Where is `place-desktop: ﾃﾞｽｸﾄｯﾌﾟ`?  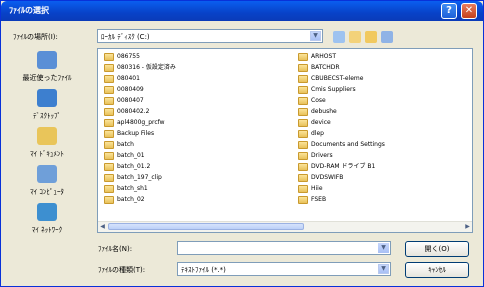 place-desktop: ﾃﾞｽｸﾄｯﾌﾟ is located at coordinates (47, 107).